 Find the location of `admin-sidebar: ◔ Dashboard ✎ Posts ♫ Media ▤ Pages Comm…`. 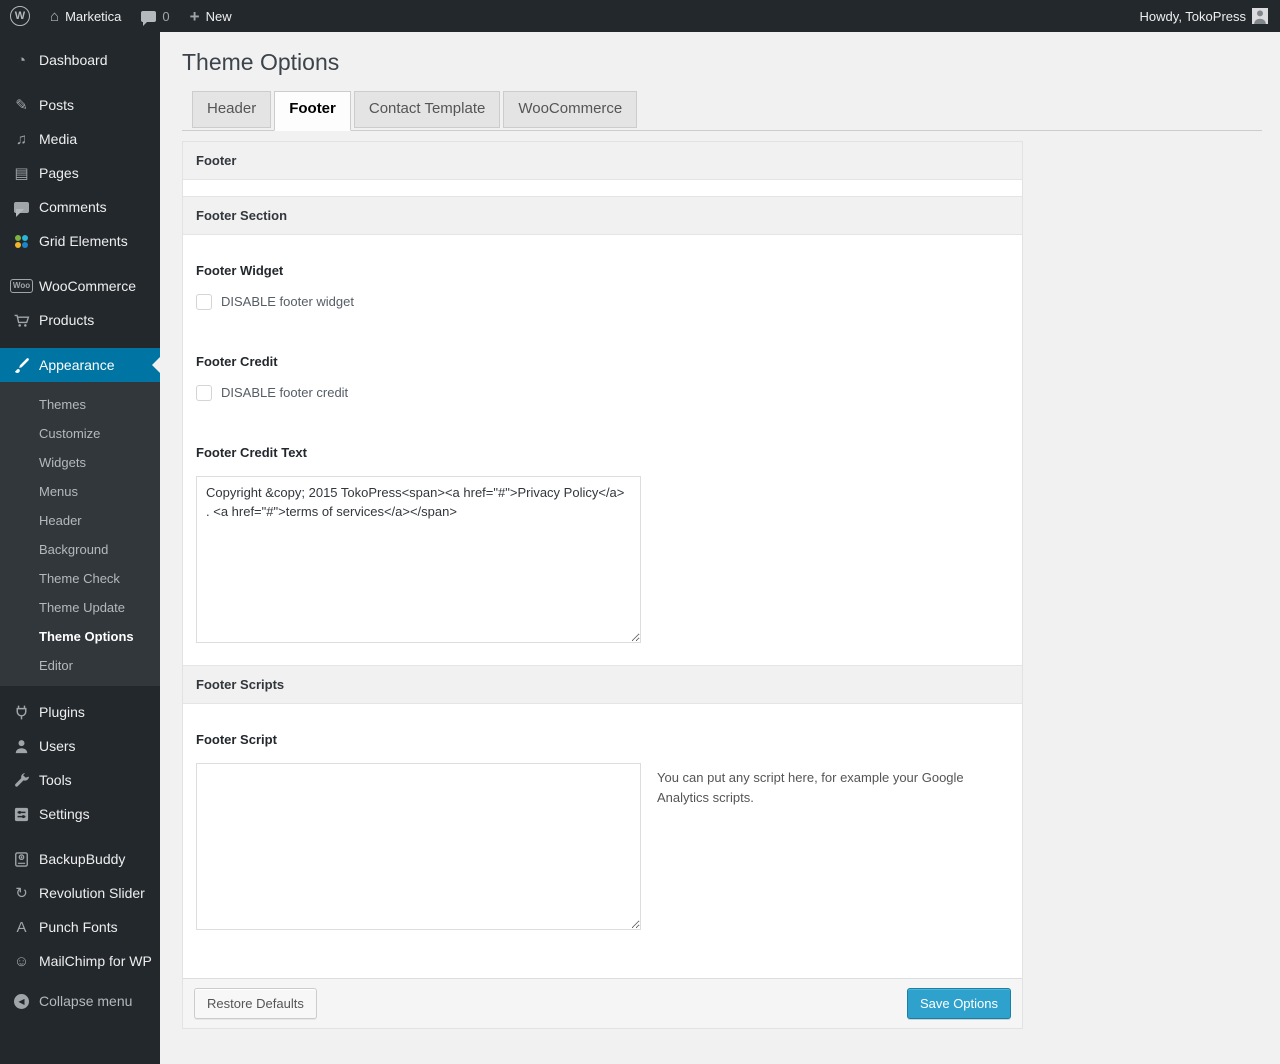

admin-sidebar: ◔ Dashboard ✎ Posts ♫ Media ▤ Pages Comm… is located at coordinates (80, 548).